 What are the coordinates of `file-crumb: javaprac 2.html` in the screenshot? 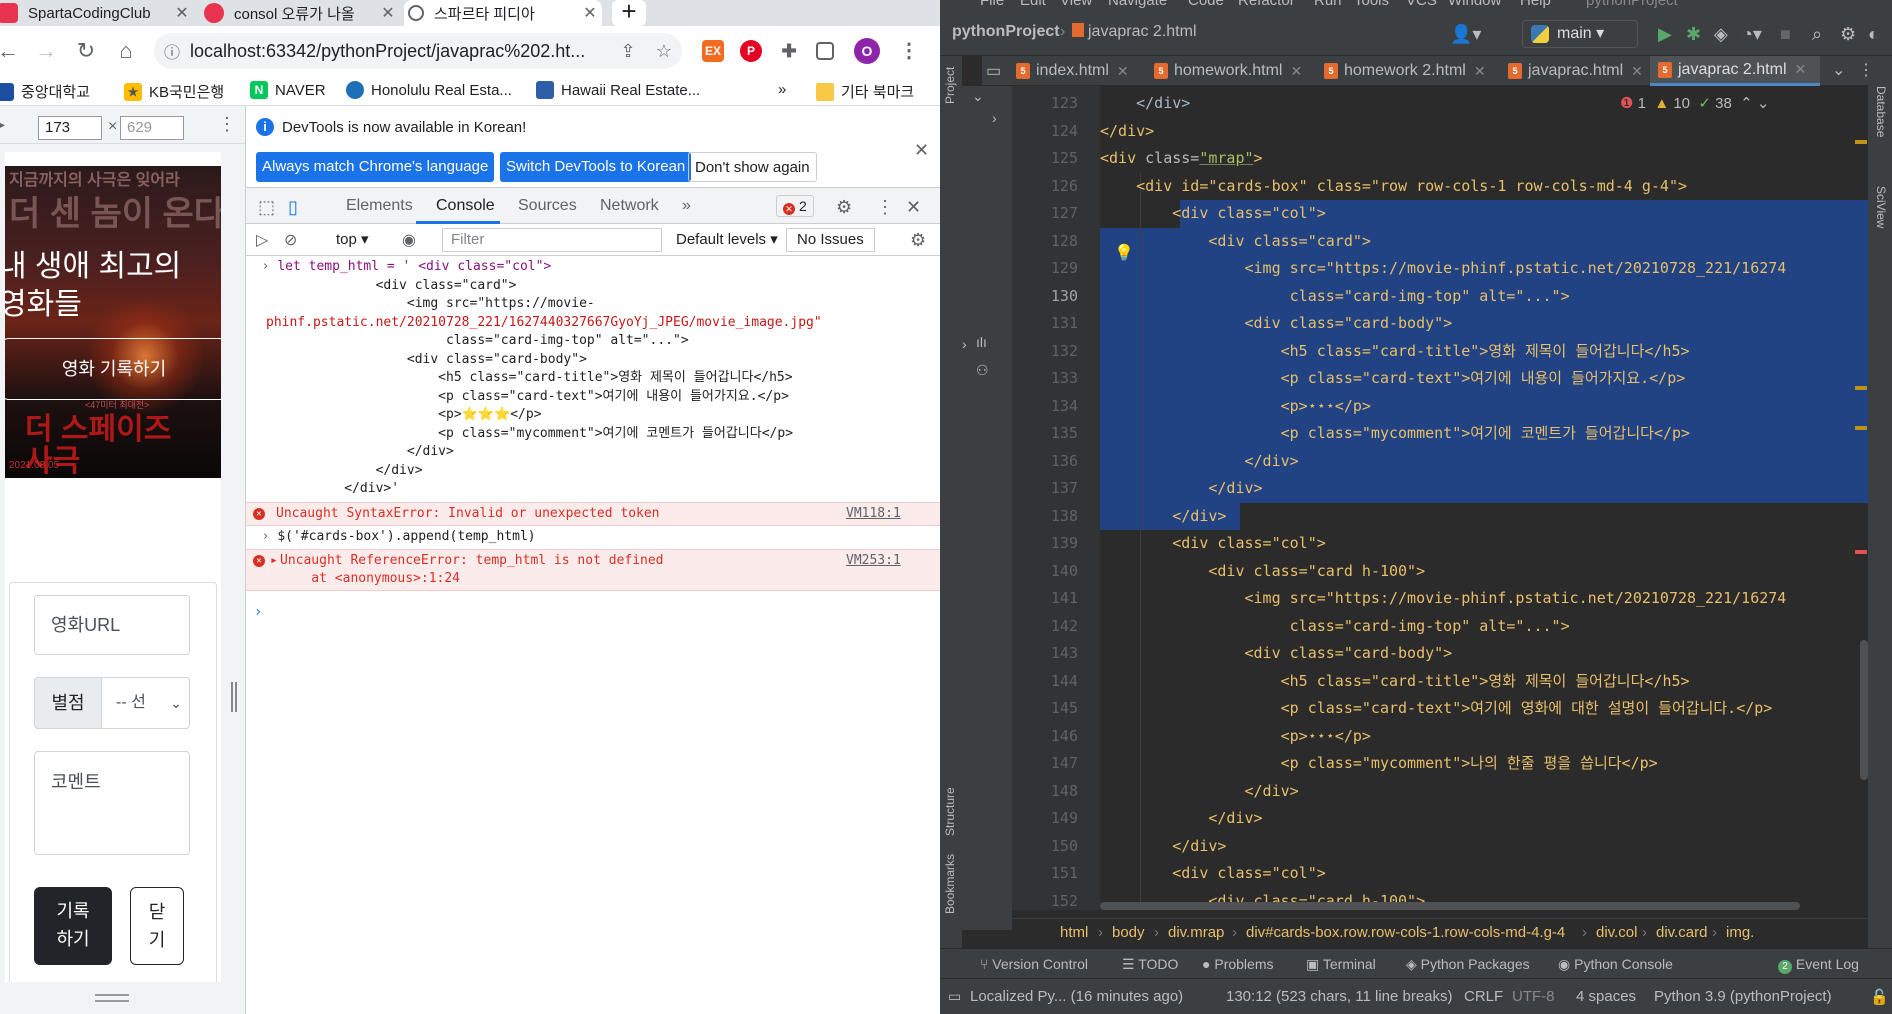 It's located at (1134, 32).